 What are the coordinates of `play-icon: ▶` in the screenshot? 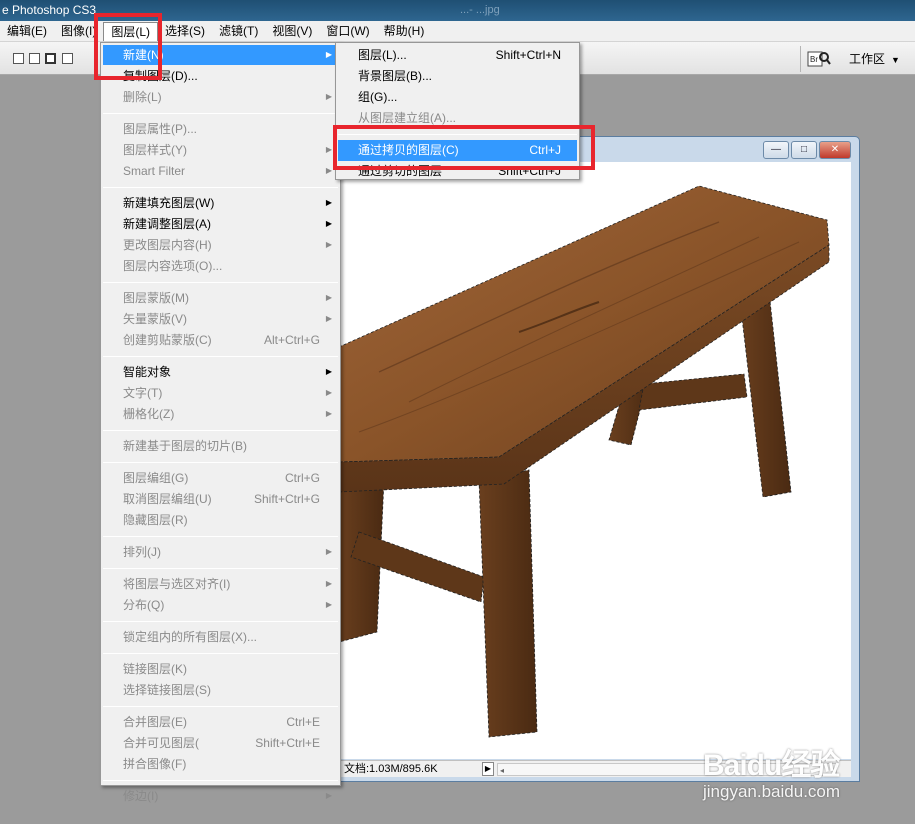 It's located at (488, 769).